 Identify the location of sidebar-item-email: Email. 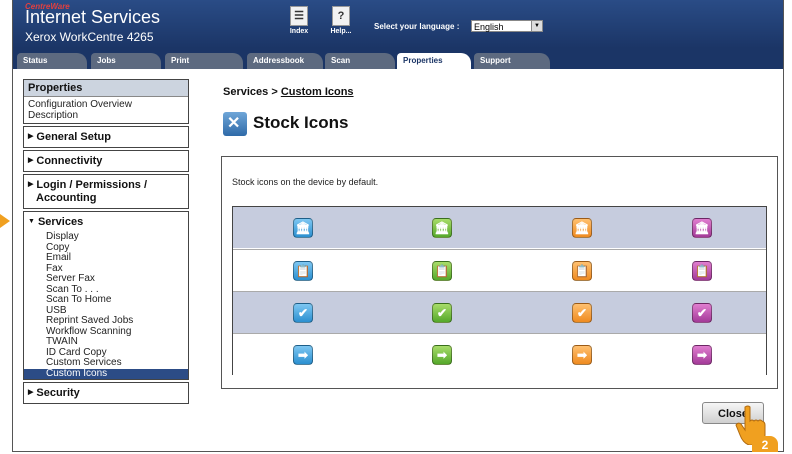
(106, 258).